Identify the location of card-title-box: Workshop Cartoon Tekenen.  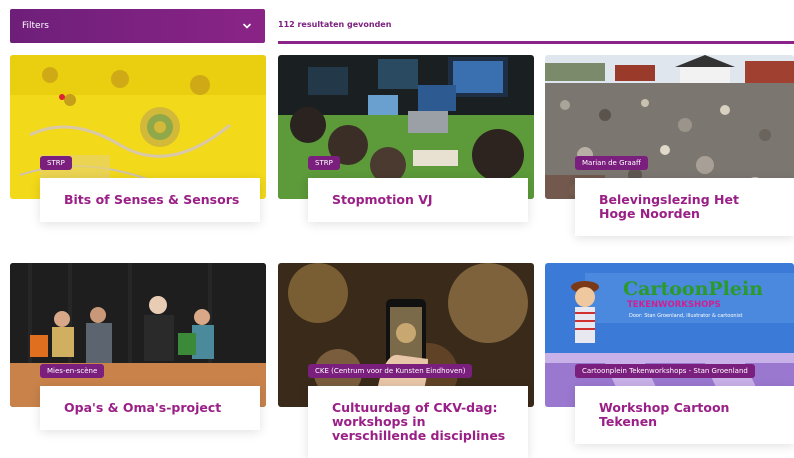
(684, 415).